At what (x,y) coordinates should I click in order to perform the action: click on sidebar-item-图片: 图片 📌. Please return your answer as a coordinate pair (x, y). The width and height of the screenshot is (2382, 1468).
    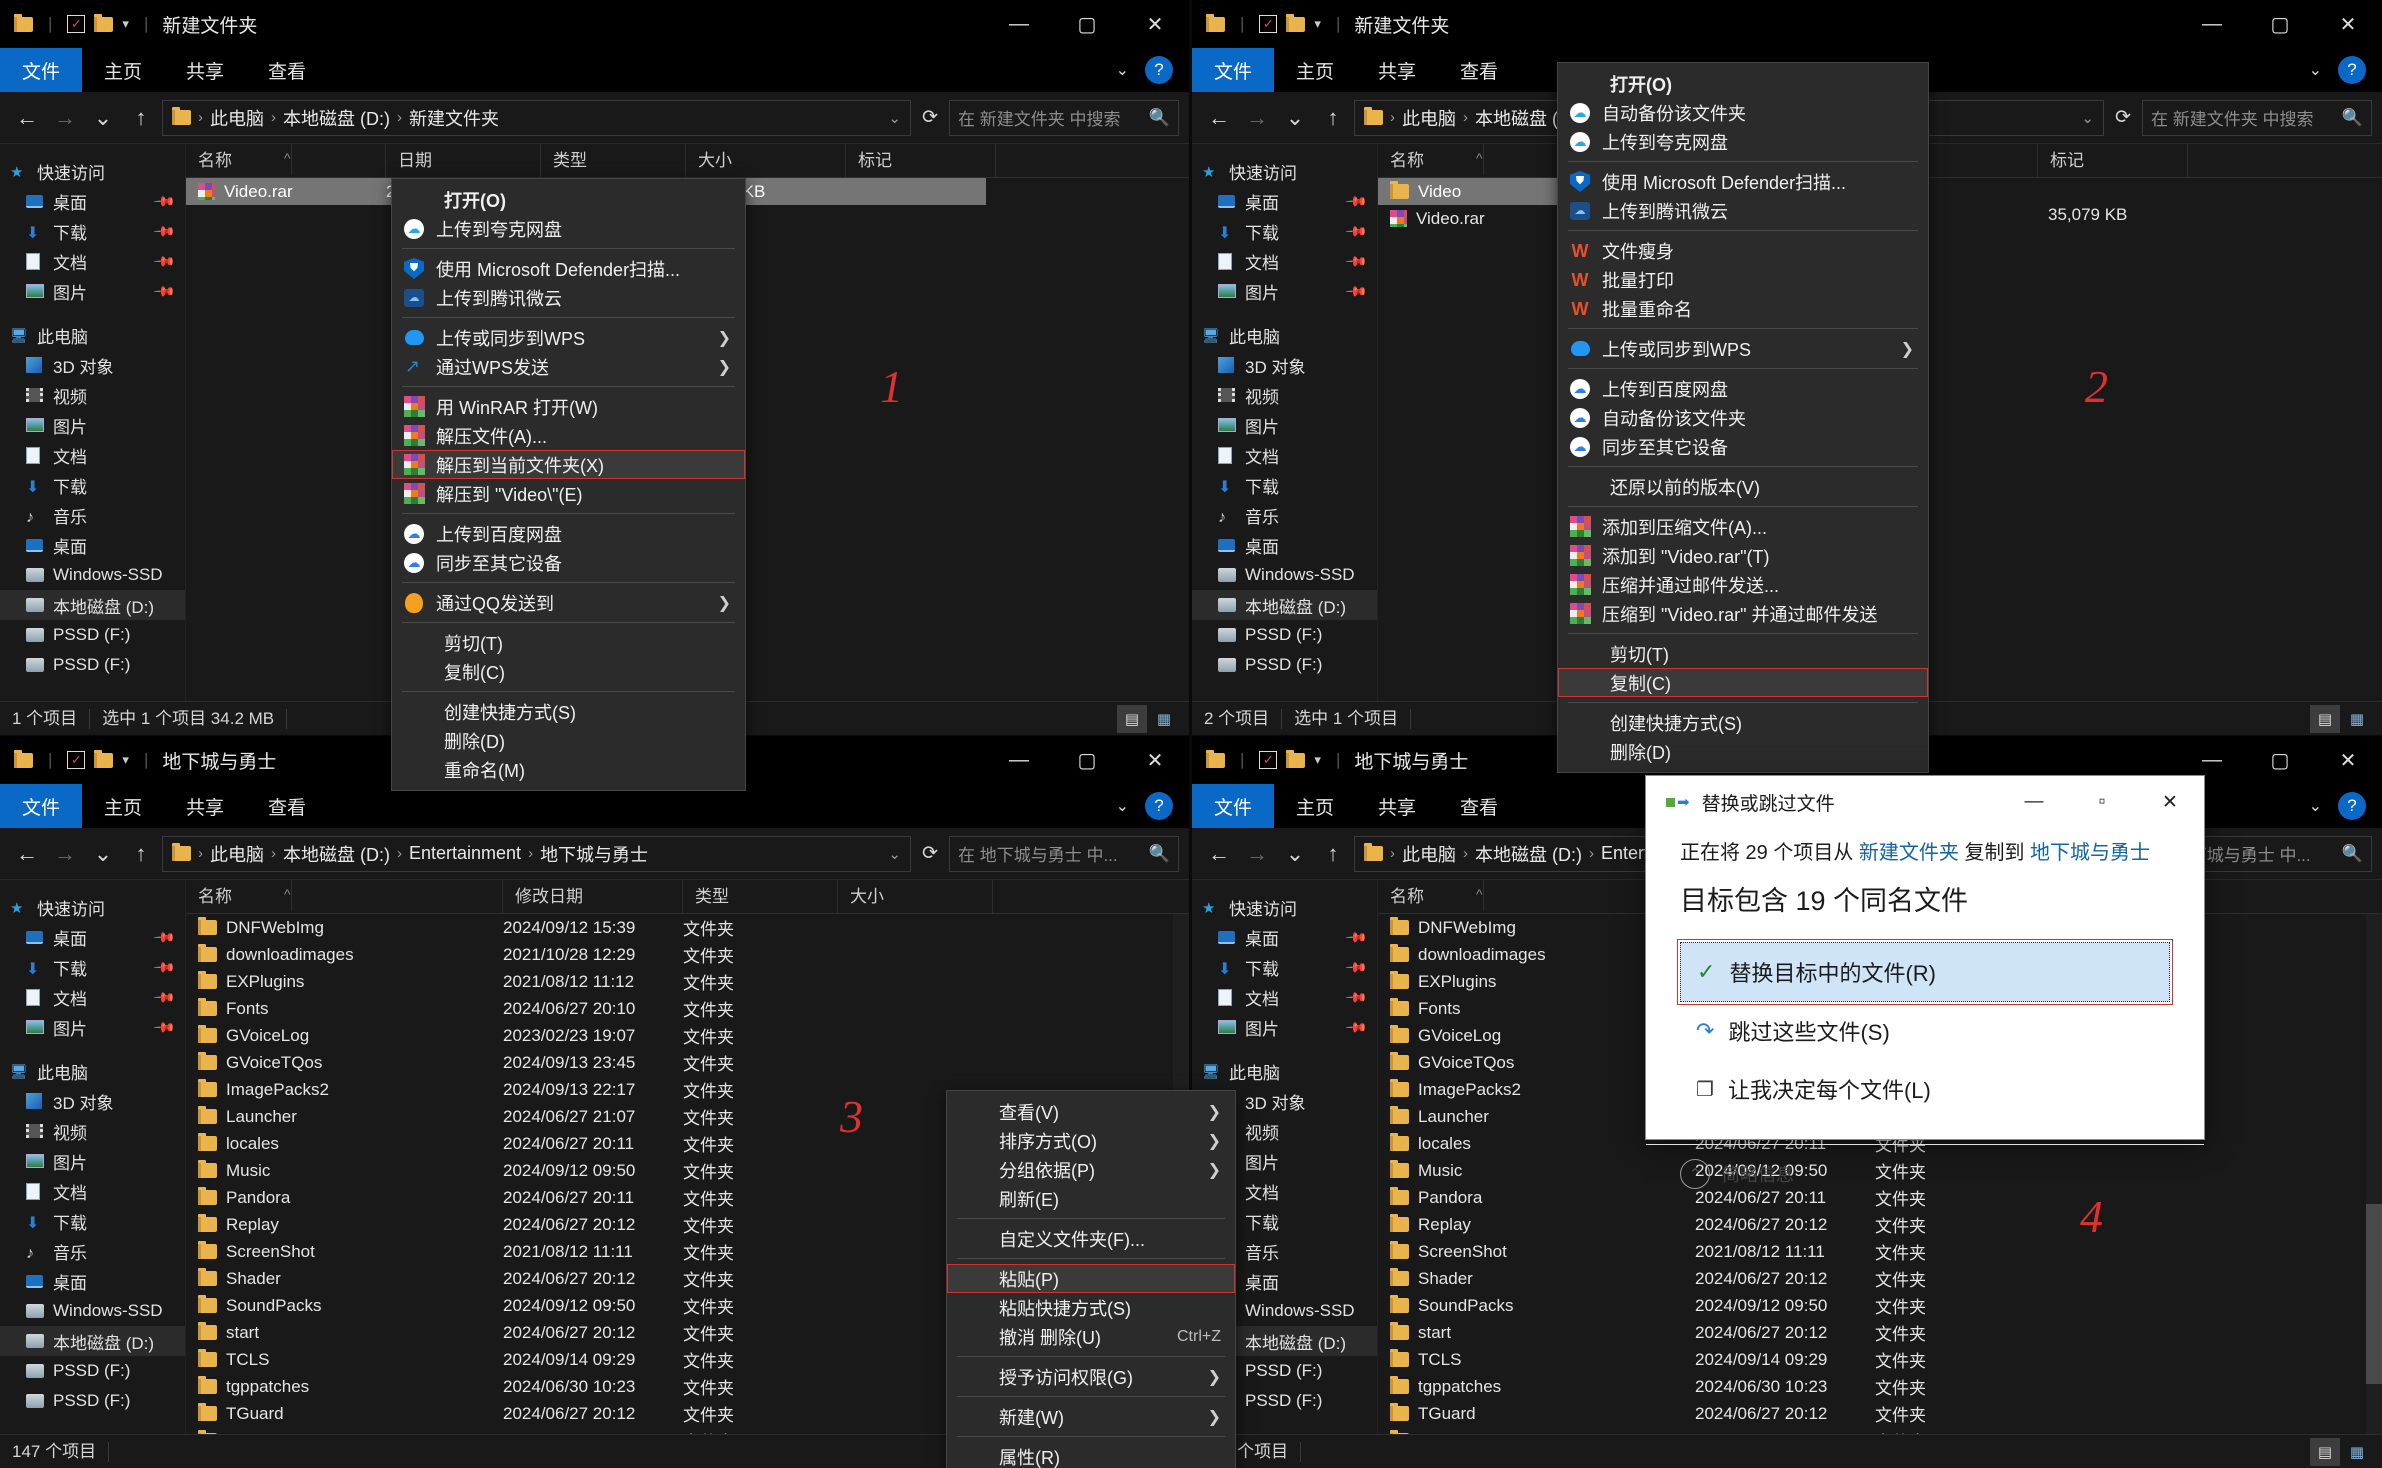
    Looking at the image, I should click on (92, 1027).